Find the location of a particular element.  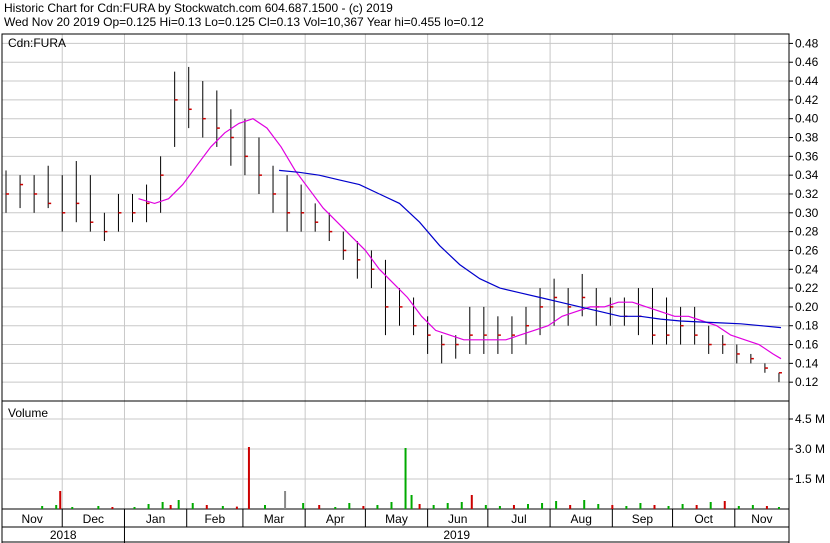

price-tick-label: 0.36 is located at coordinates (807, 156).